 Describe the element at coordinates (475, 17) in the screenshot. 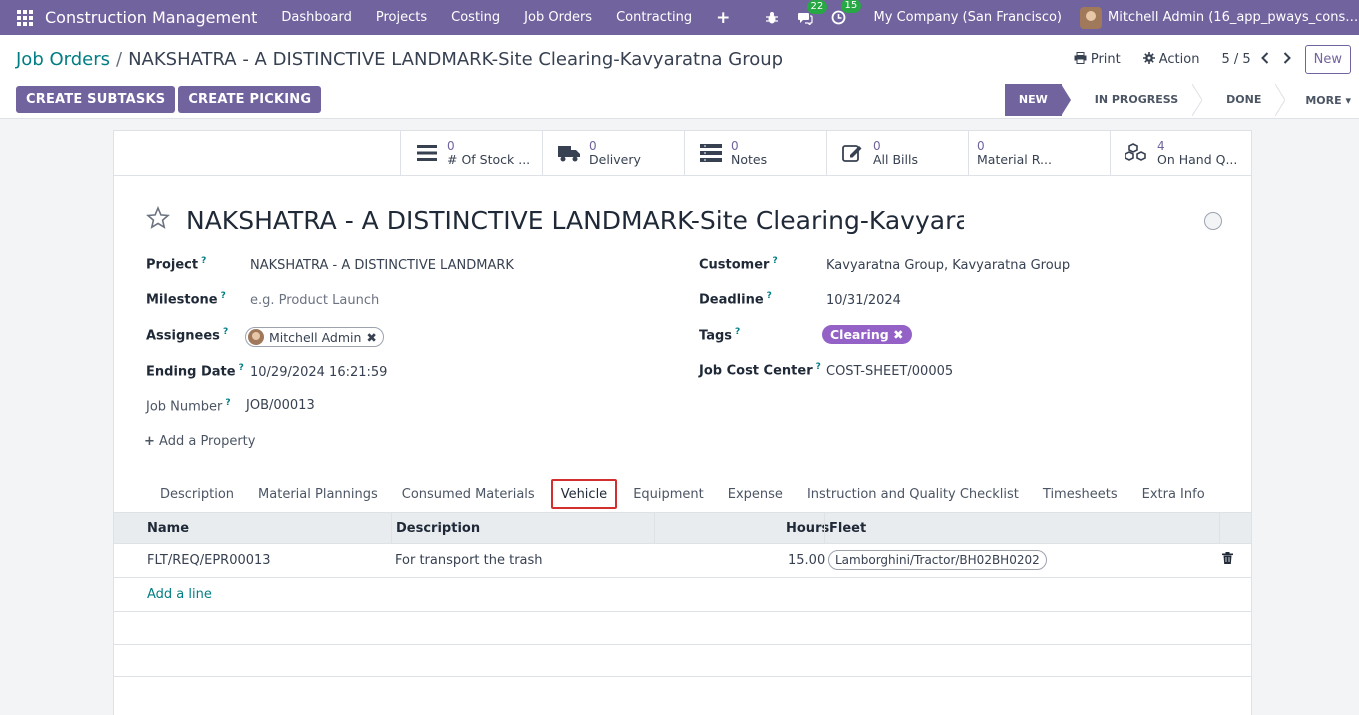

I see `menu-costing: Costing` at that location.